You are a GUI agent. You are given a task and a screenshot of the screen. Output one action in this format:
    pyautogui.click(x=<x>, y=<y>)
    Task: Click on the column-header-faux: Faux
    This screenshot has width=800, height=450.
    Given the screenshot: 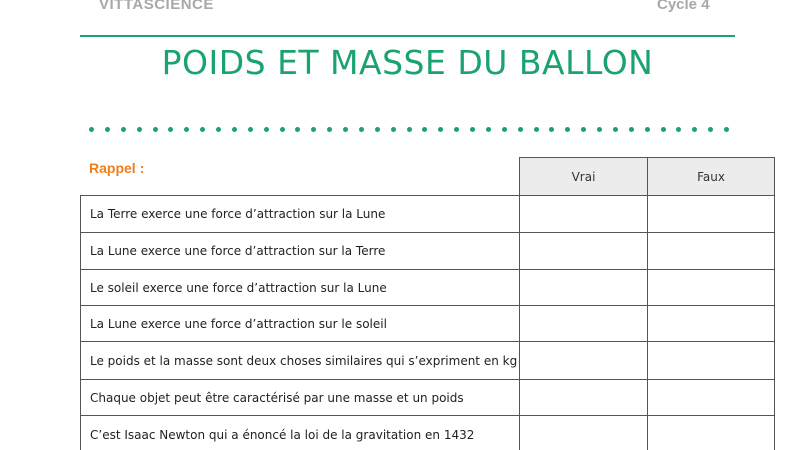 What is the action you would take?
    pyautogui.click(x=711, y=176)
    